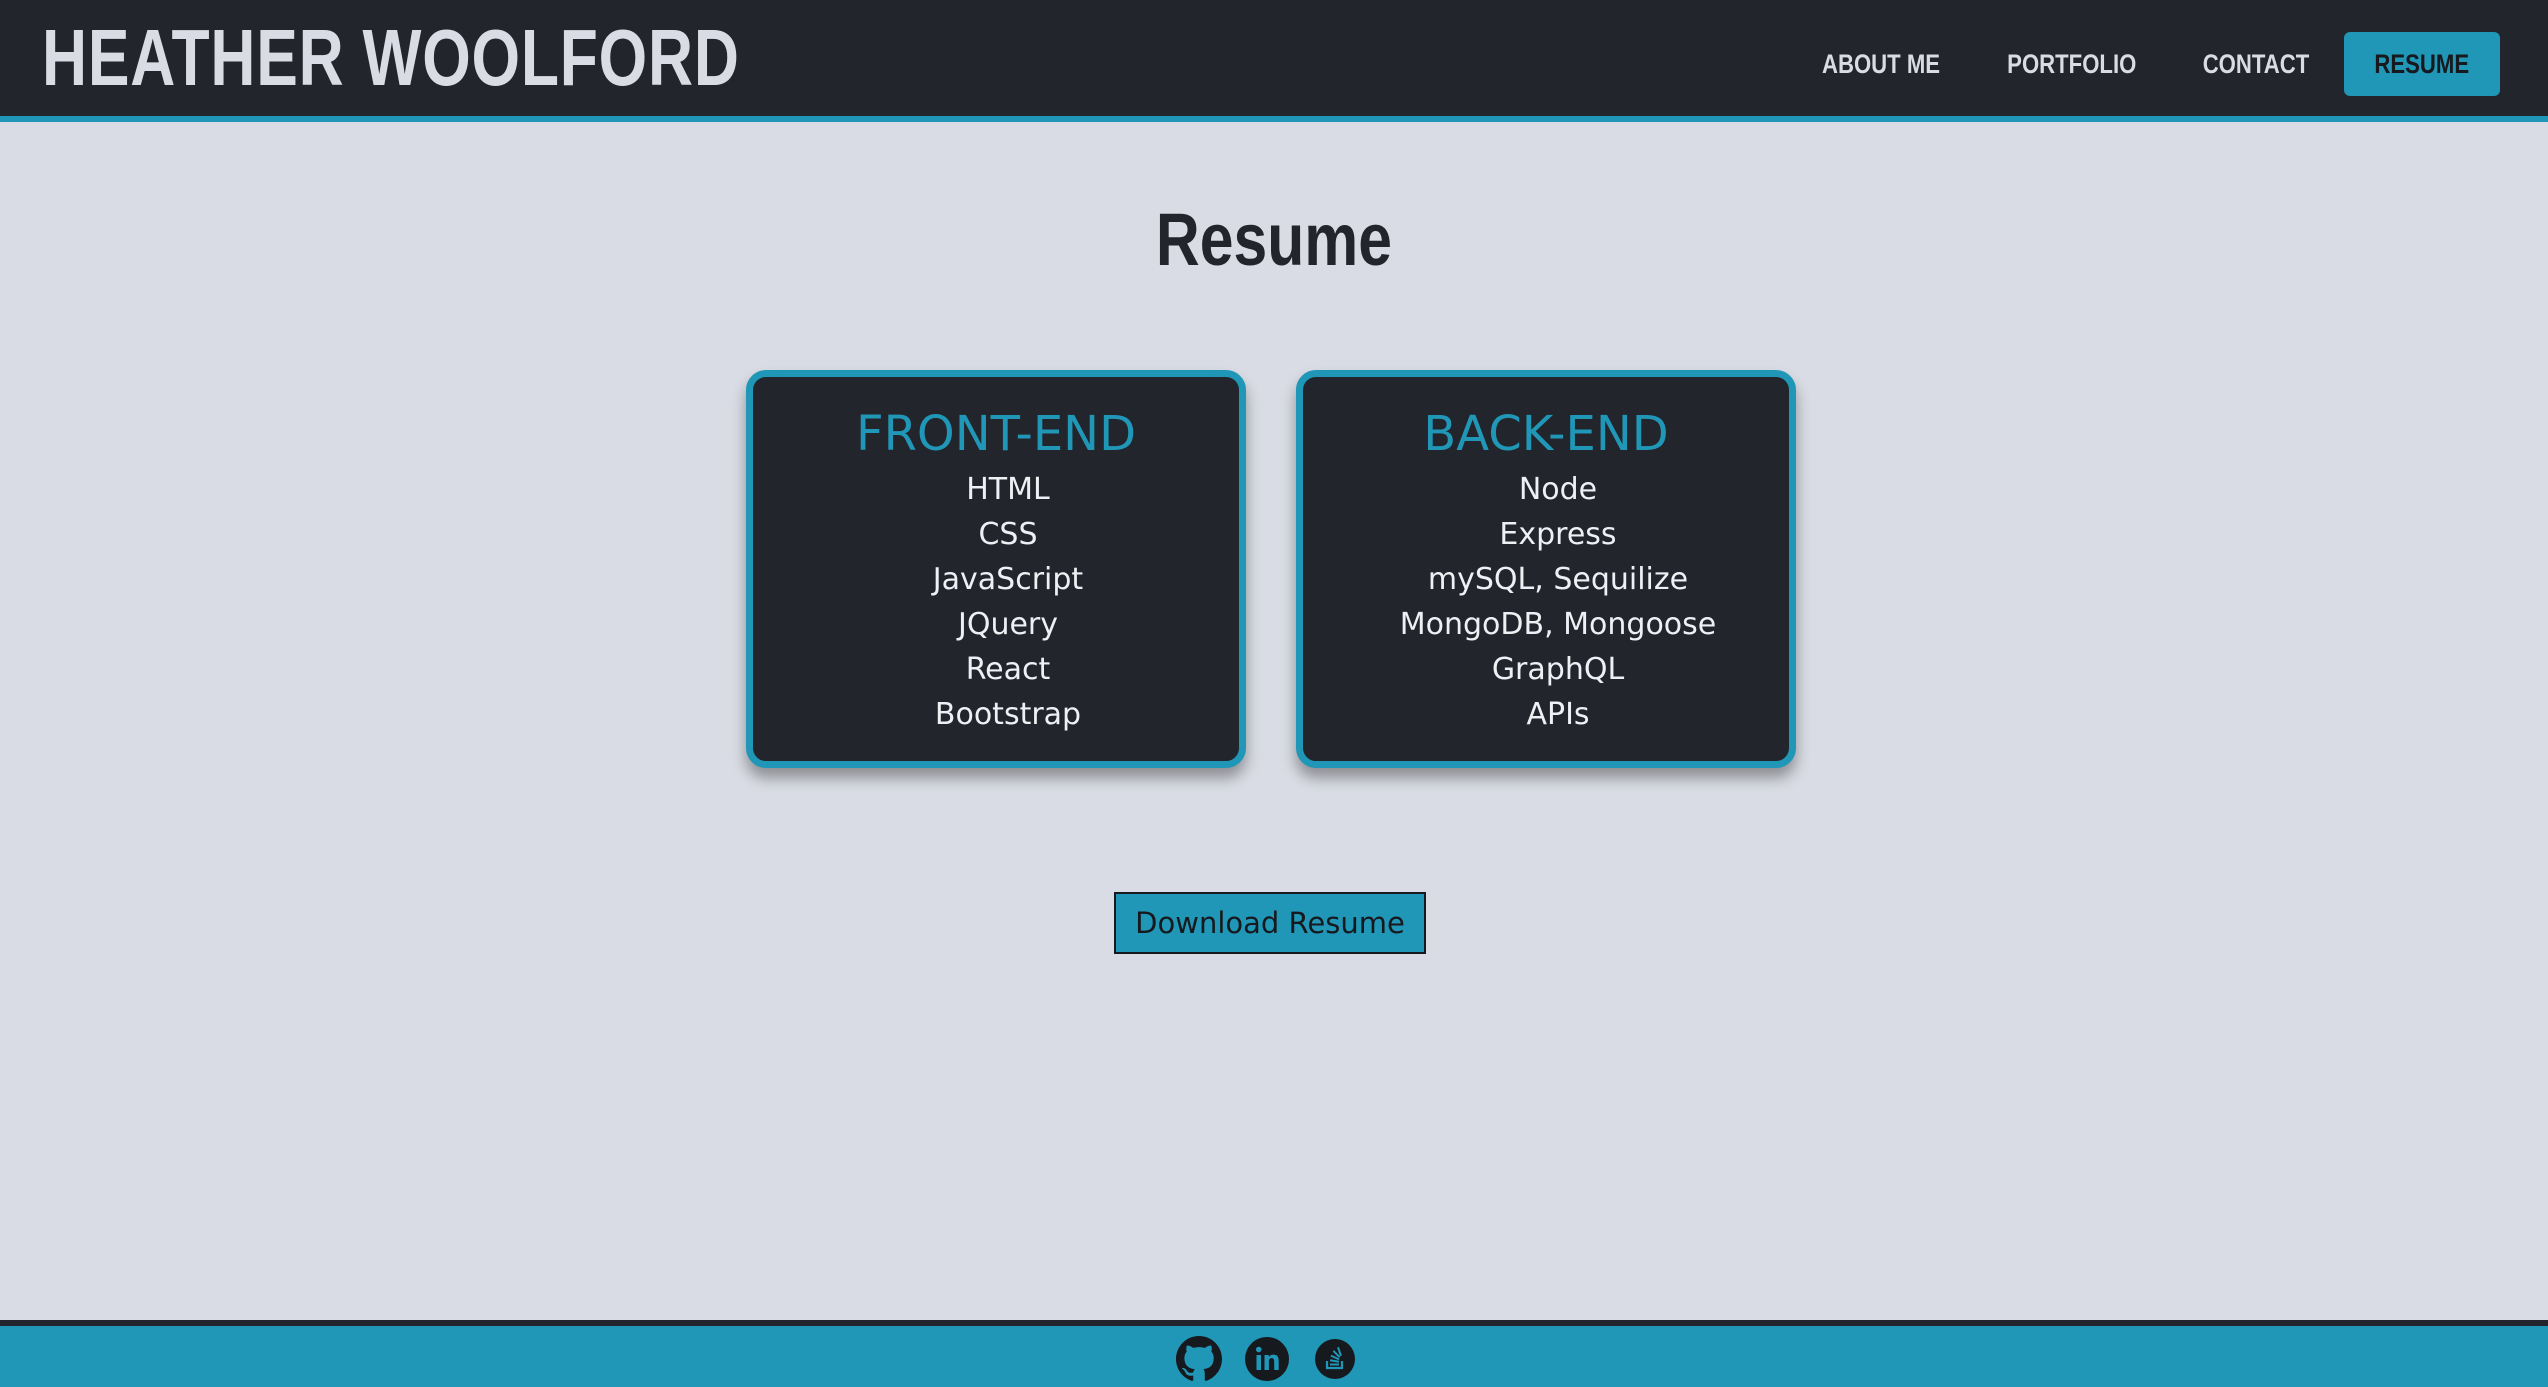 The height and width of the screenshot is (1387, 2548). Describe the element at coordinates (1199, 1359) in the screenshot. I see `github-icon` at that location.